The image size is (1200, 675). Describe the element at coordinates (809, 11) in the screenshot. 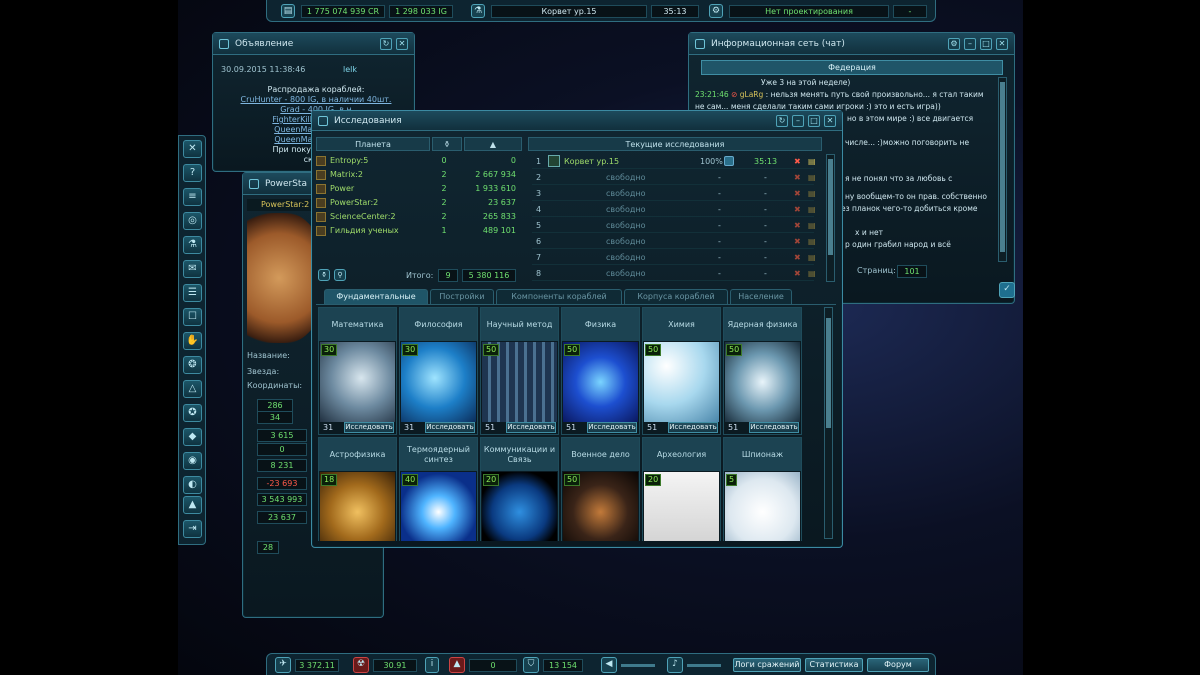

I see `design-status: Нет проектирования` at that location.